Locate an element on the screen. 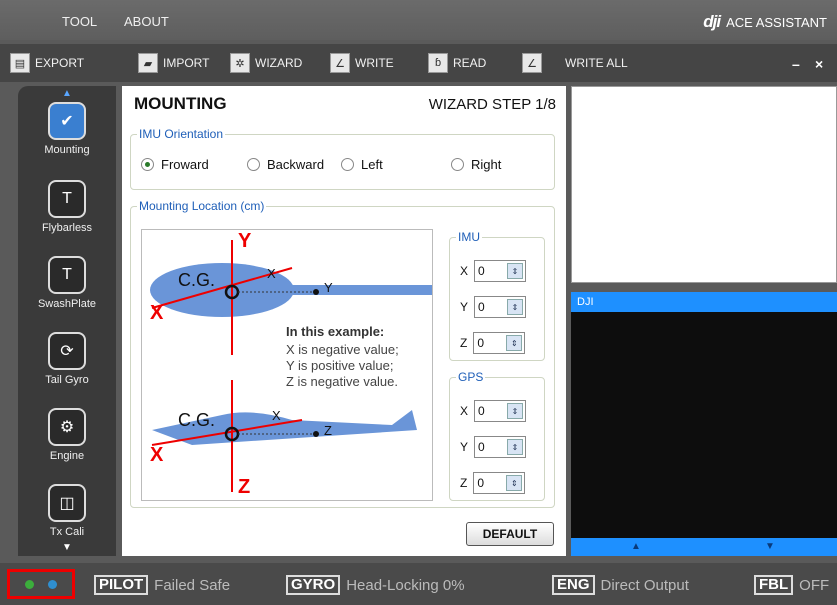 The image size is (837, 605). sidebar-item-flybarless: T Flybarless is located at coordinates (67, 207).